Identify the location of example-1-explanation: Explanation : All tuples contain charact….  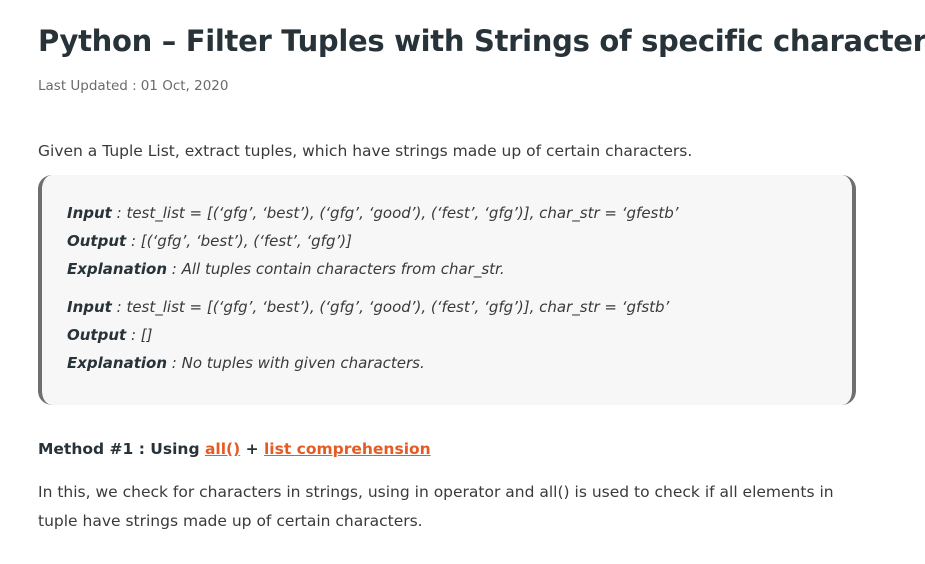
(373, 273).